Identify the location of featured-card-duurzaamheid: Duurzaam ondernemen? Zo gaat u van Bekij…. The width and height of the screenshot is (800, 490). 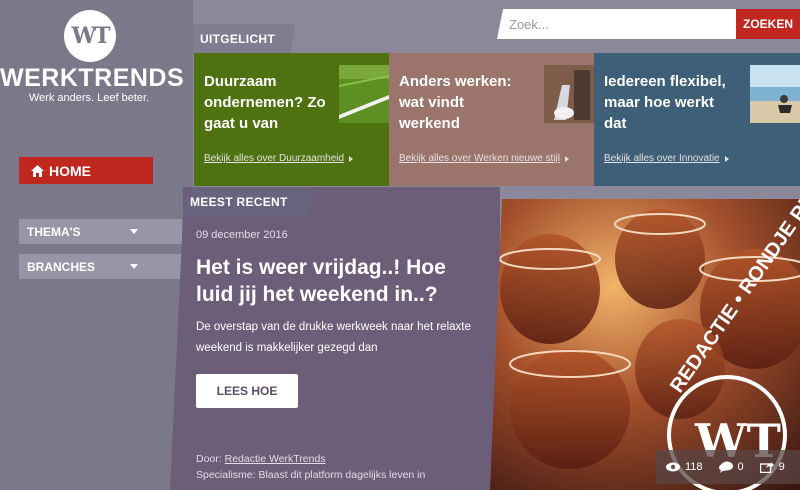
(291, 119).